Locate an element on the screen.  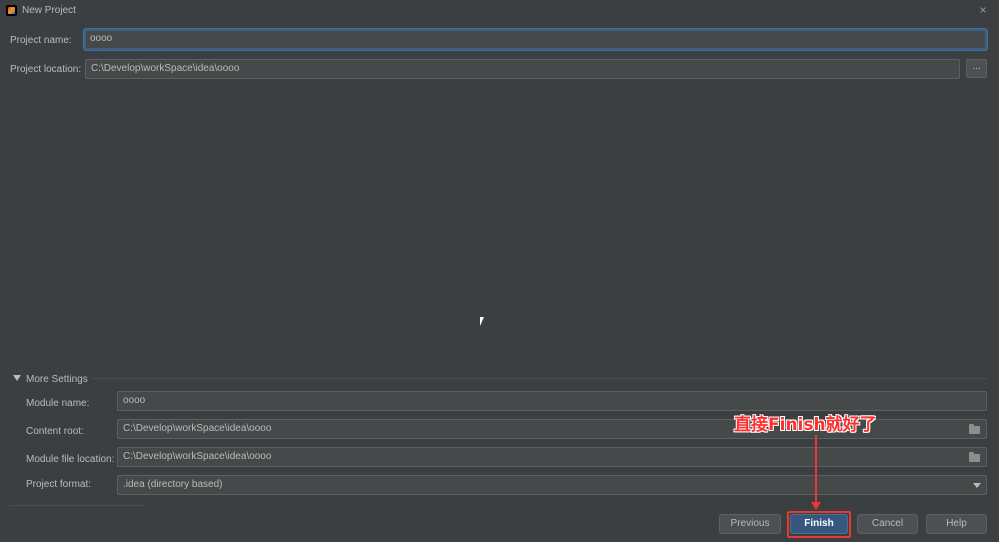
cancel-button: Cancel is located at coordinates (887, 524).